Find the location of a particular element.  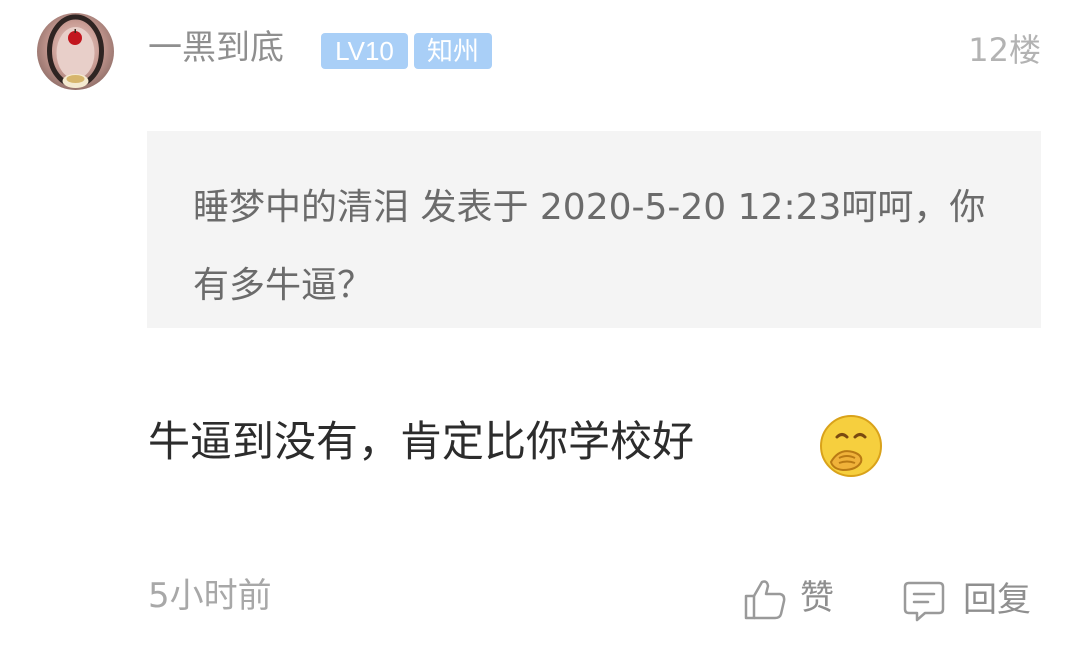

thumbs-up-icon is located at coordinates (765, 599).